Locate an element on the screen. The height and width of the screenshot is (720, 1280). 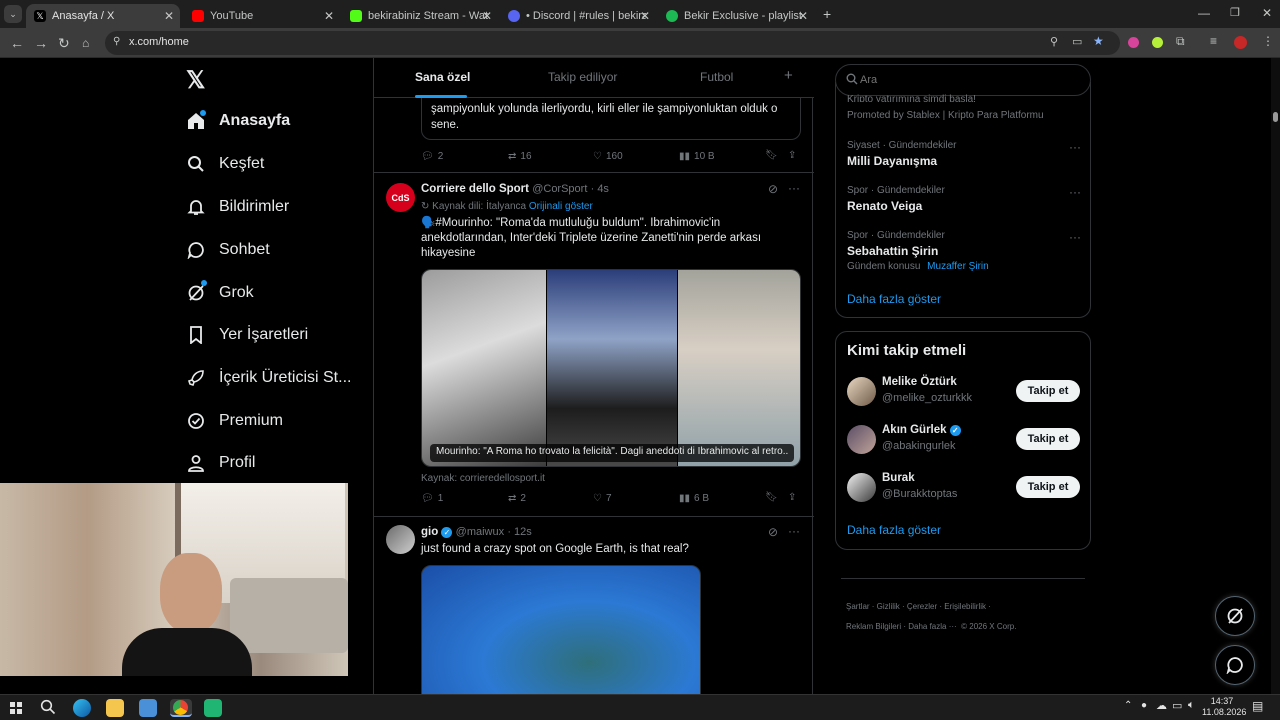
install-app-icon: ▭ is located at coordinates (1077, 41).